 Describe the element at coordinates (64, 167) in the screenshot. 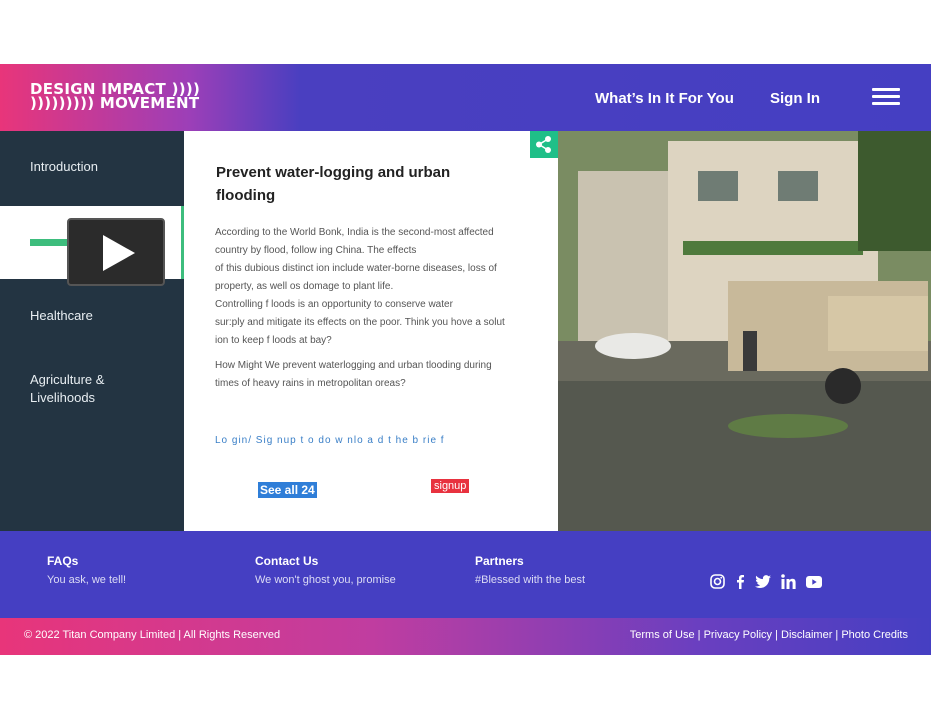

I see `sidebar-item-introduction: Introduction` at that location.